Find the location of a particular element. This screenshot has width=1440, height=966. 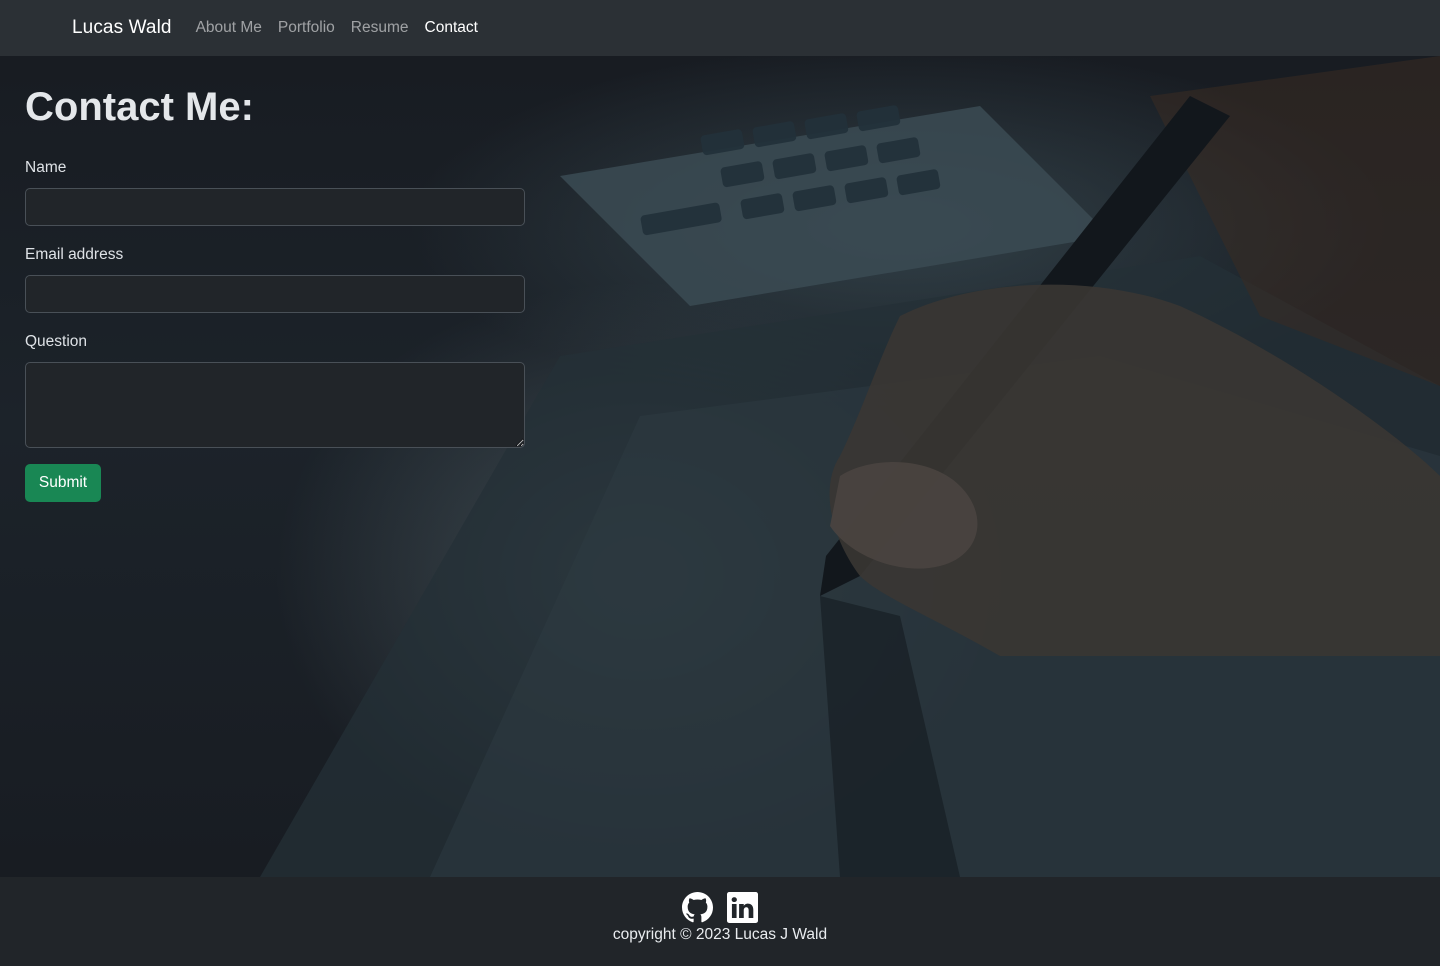

contact-form: Name Email address Question Submit is located at coordinates (275, 329).